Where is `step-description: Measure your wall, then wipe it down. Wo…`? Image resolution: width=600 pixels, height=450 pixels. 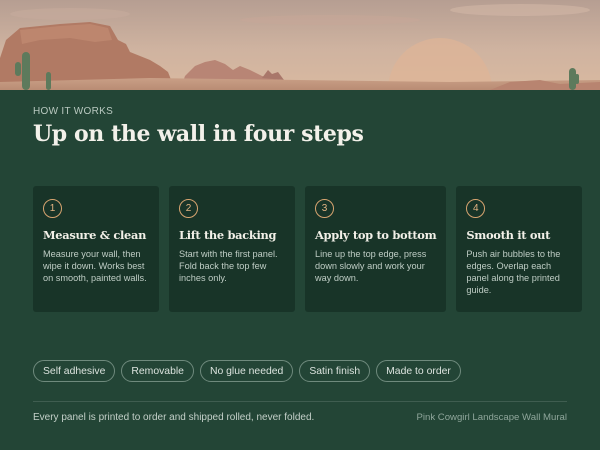 step-description: Measure your wall, then wipe it down. Wo… is located at coordinates (95, 266).